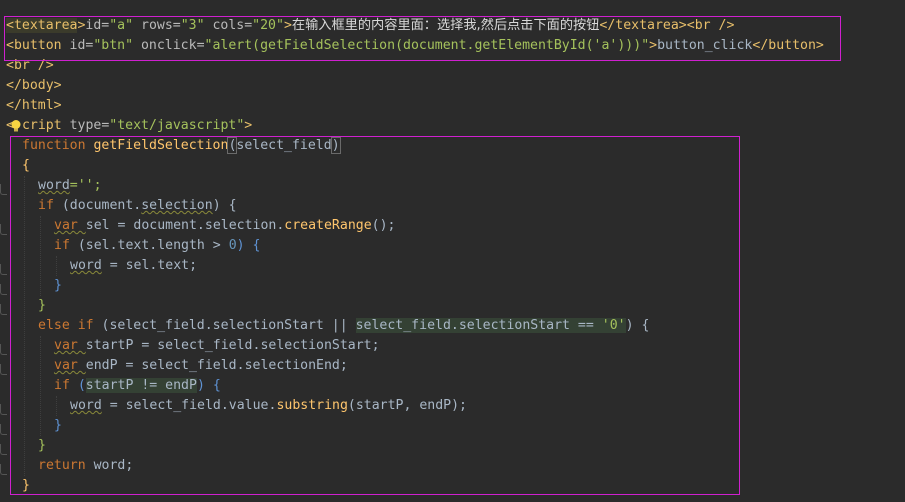 This screenshot has width=905, height=502. What do you see at coordinates (153, 245) in the screenshot?
I see `code-token: (sel.text.length >` at bounding box center [153, 245].